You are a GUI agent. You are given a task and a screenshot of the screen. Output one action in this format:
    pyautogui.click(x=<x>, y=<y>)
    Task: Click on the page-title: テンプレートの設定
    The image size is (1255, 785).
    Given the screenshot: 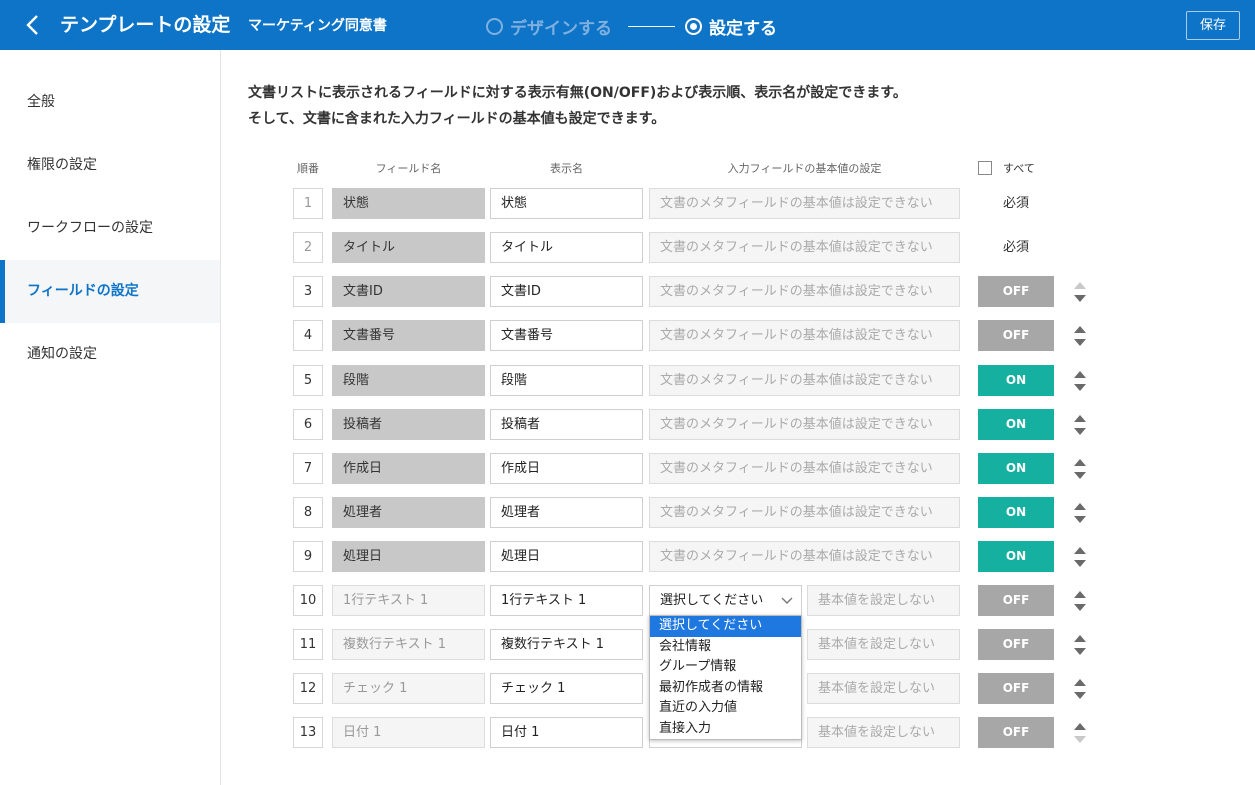 What is the action you would take?
    pyautogui.click(x=145, y=25)
    